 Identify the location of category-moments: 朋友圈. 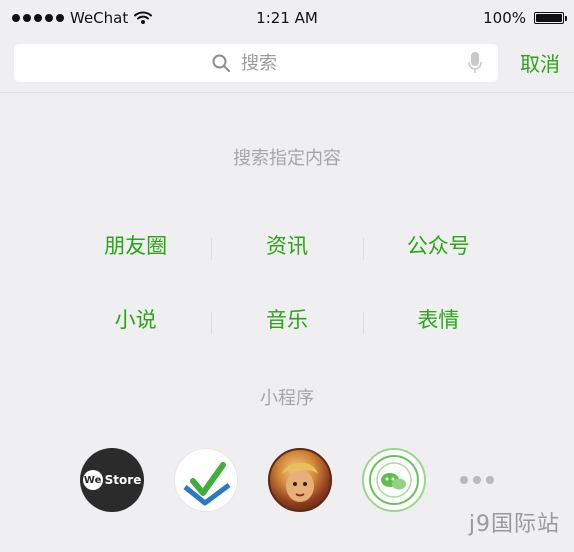
(135, 245).